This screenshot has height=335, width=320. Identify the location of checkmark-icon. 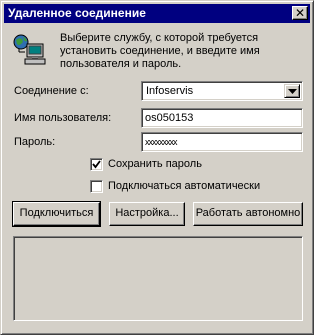
(96, 164).